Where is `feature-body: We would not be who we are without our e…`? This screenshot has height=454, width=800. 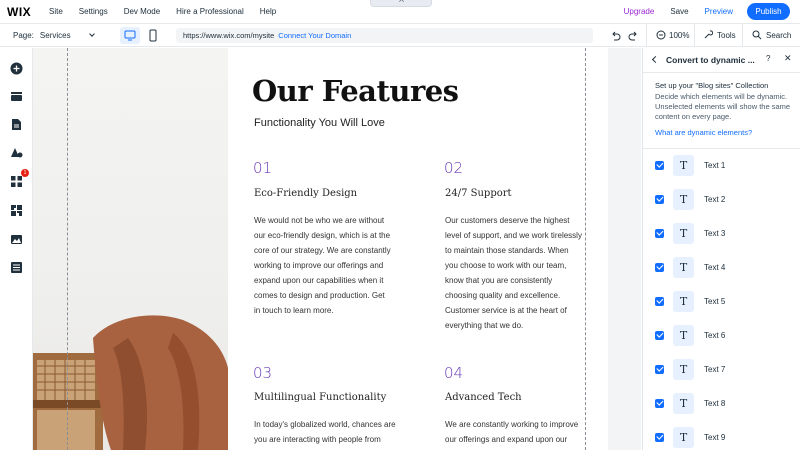 feature-body: We would not be who we are without our e… is located at coordinates (339, 265).